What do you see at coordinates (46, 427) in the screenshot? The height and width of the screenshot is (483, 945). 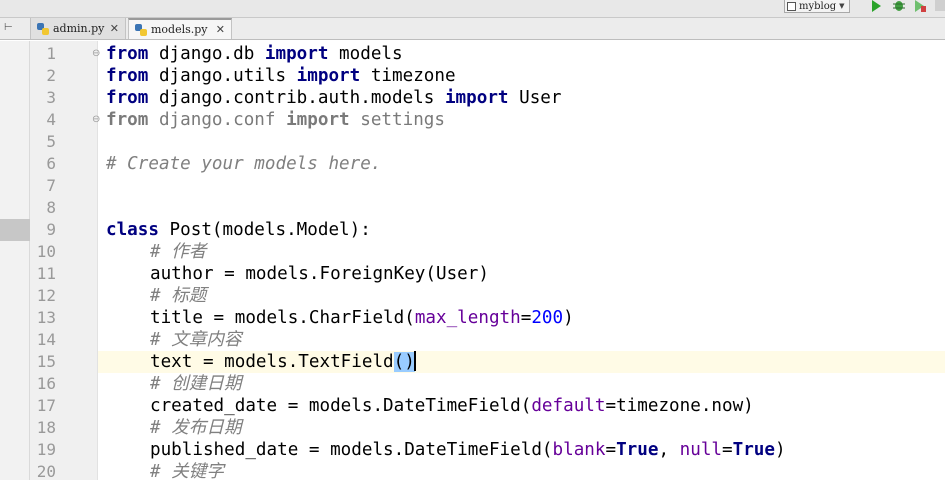 I see `line-number: 18` at bounding box center [46, 427].